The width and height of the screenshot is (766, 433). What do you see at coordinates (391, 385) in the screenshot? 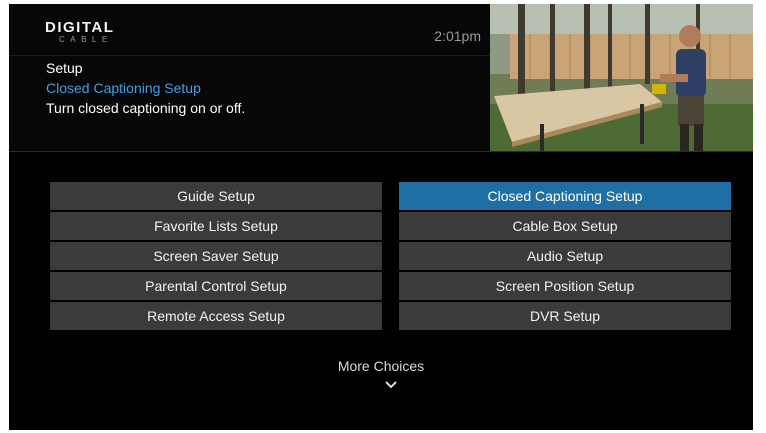
I see `chevron-down-icon` at bounding box center [391, 385].